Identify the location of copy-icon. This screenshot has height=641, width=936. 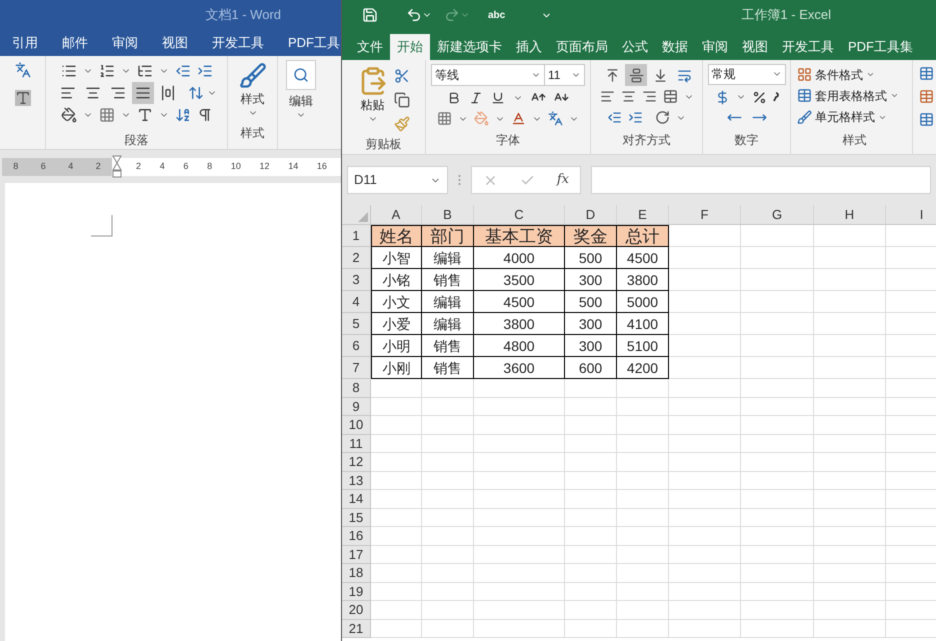
(402, 100).